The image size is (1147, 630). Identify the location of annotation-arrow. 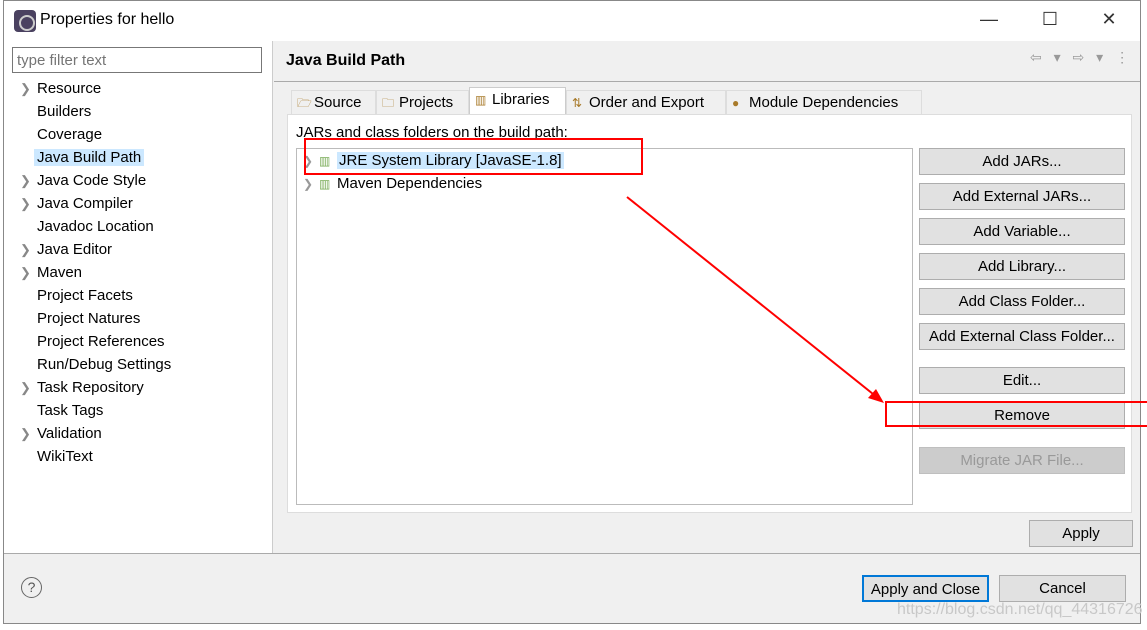
(755, 299).